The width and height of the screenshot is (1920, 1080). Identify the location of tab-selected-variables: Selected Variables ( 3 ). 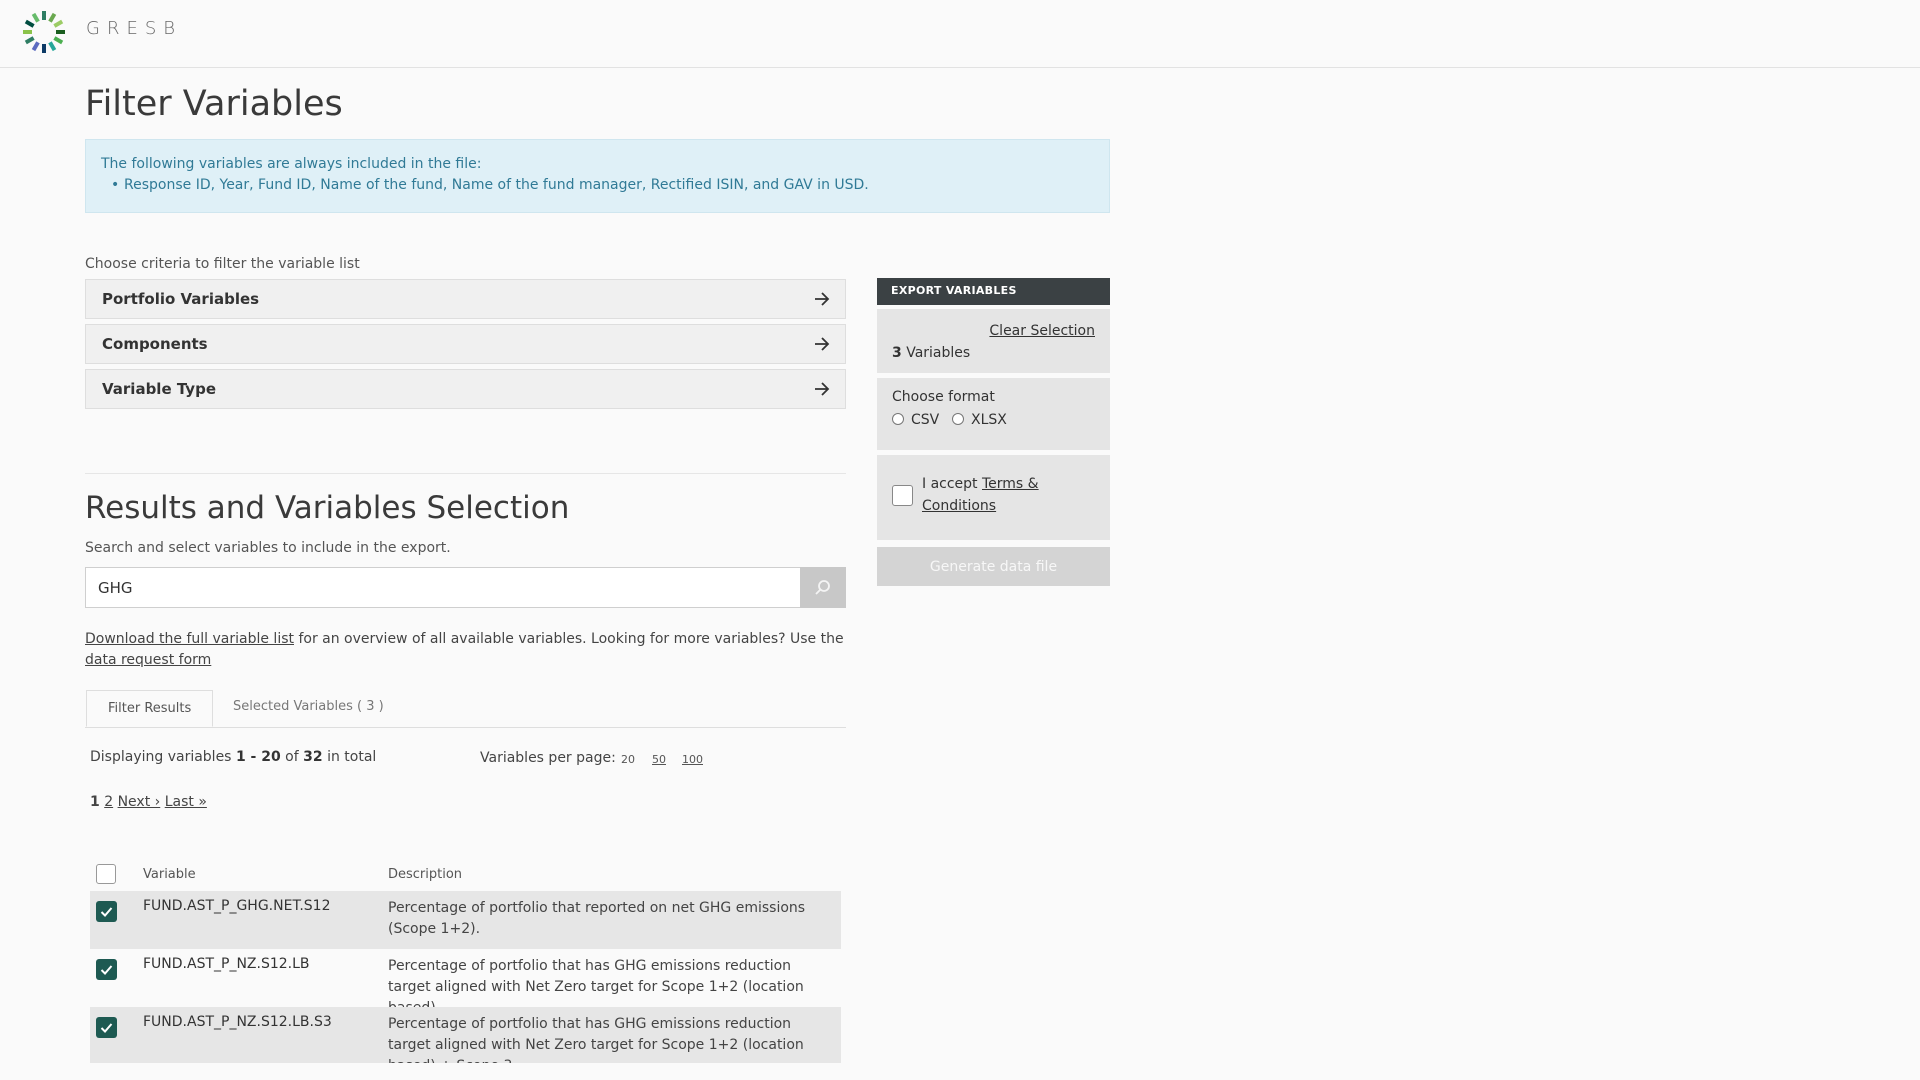
(313, 708).